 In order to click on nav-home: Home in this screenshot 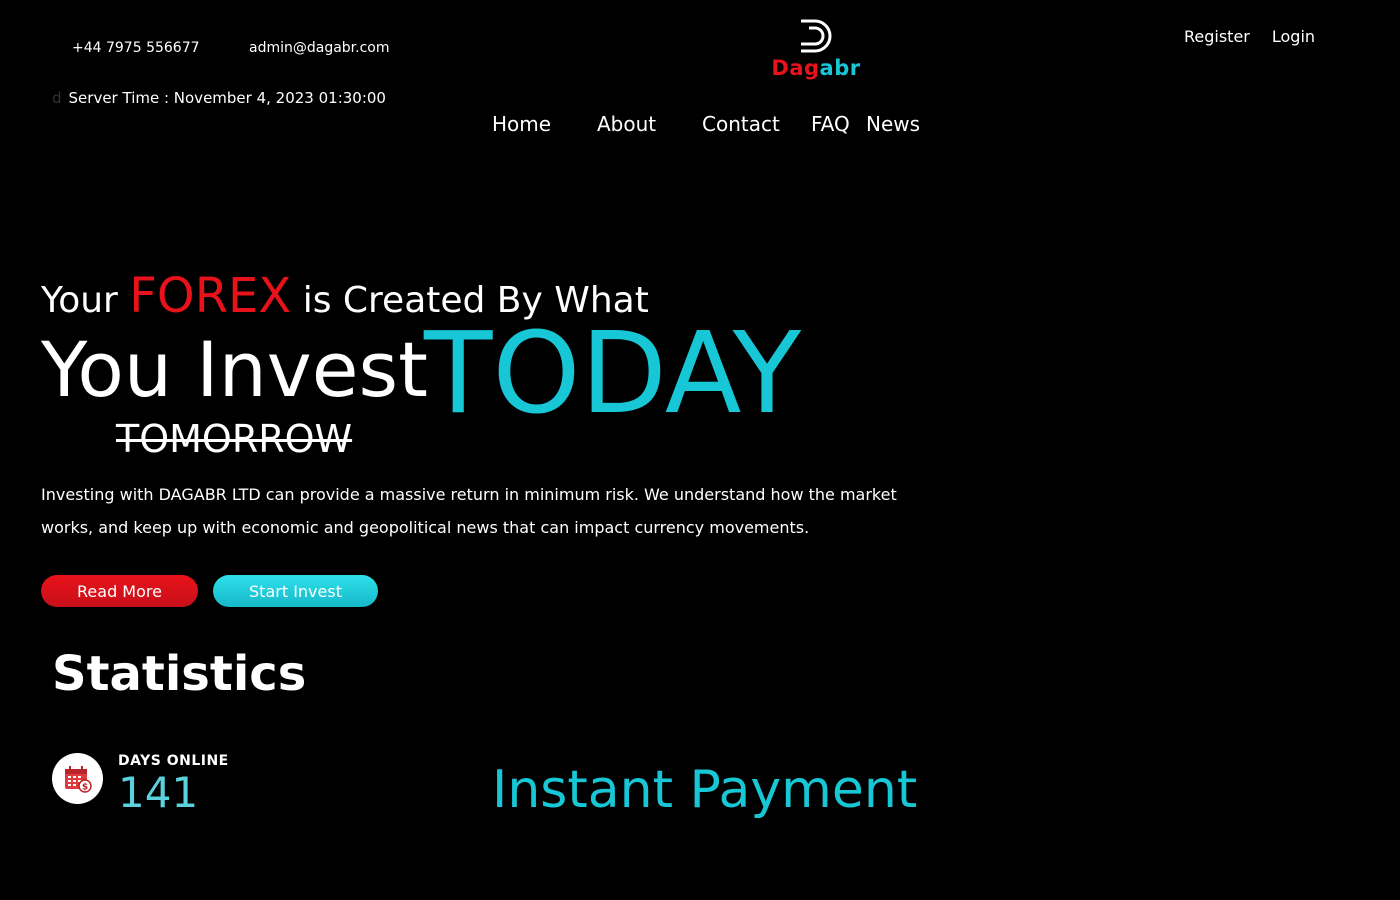, I will do `click(521, 124)`.